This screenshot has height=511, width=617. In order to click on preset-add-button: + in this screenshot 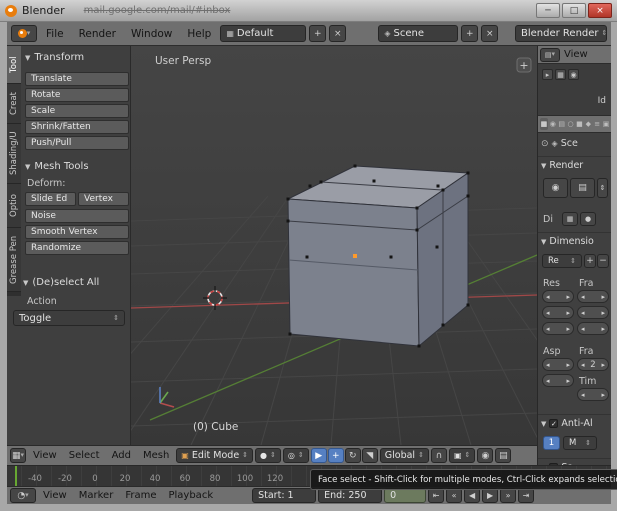, I will do `click(590, 261)`.